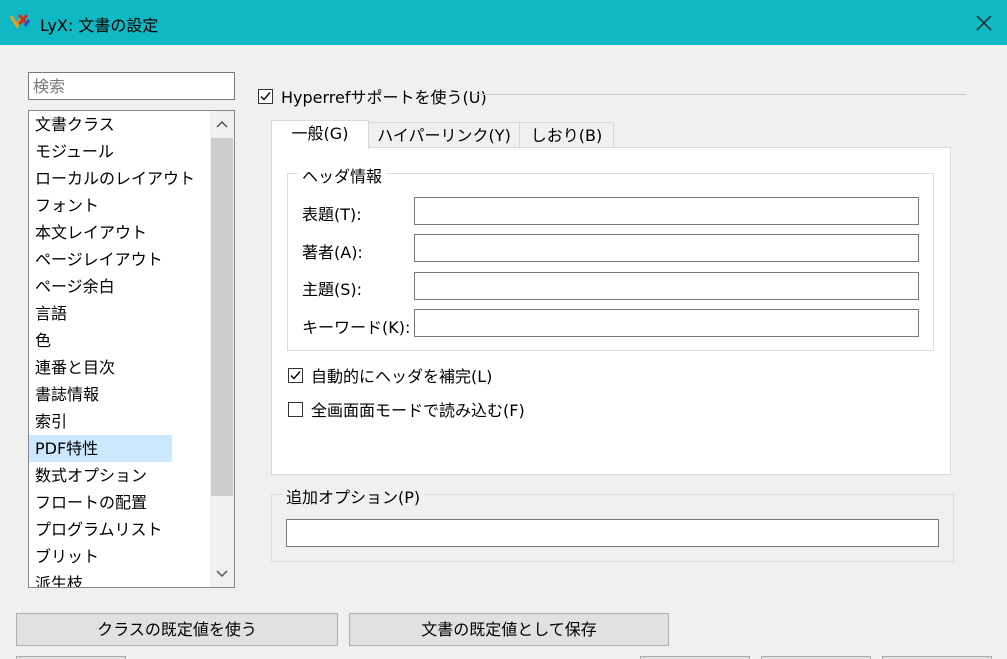  I want to click on sidebar-item-index: 索引, so click(119, 421).